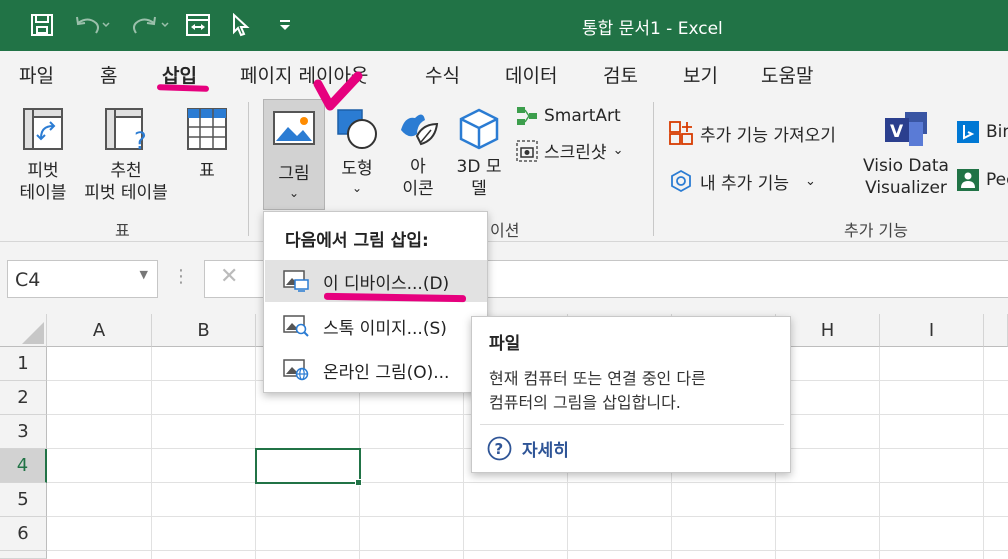  What do you see at coordinates (294, 128) in the screenshot?
I see `picture-icon` at bounding box center [294, 128].